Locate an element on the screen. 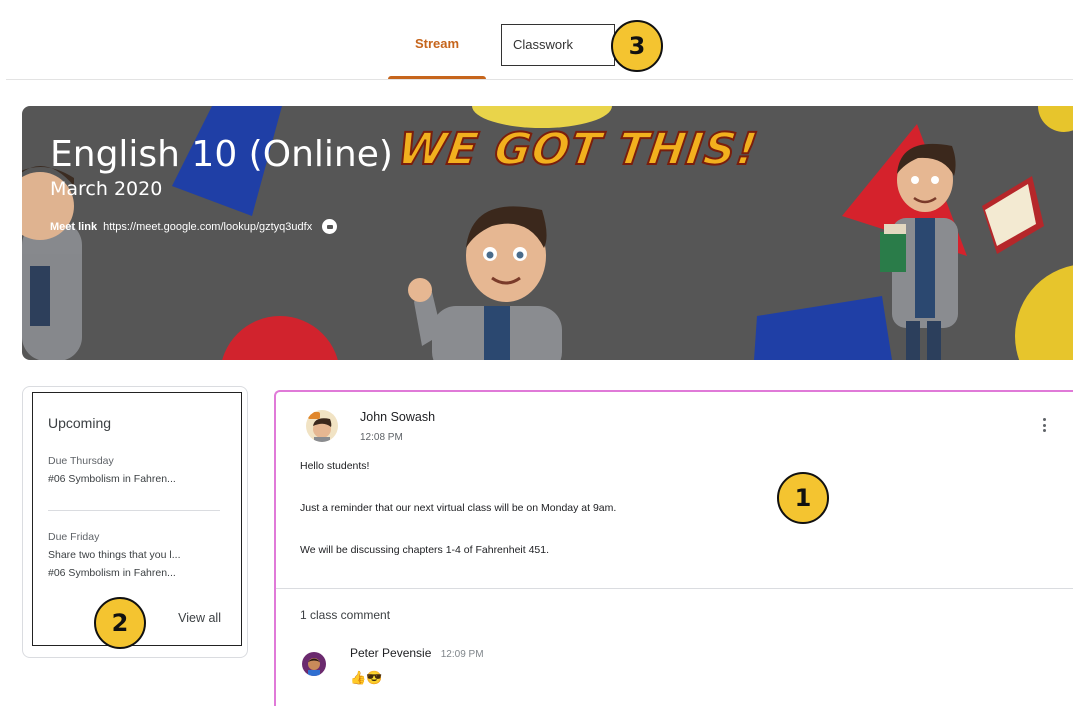 The image size is (1073, 706). tab-bar-divider is located at coordinates (539, 79).